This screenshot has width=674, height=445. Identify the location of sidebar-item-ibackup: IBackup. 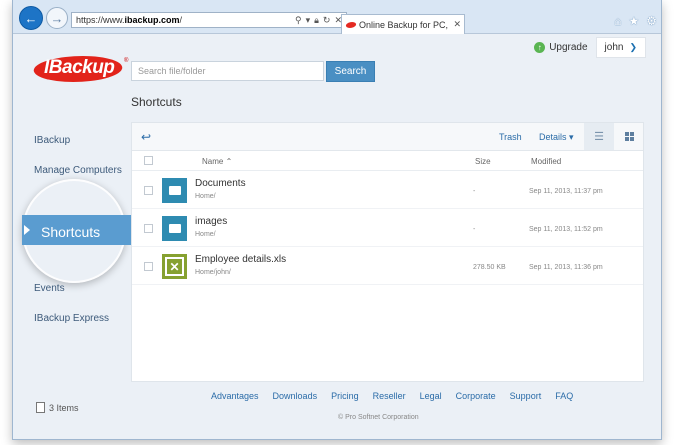
(52, 140).